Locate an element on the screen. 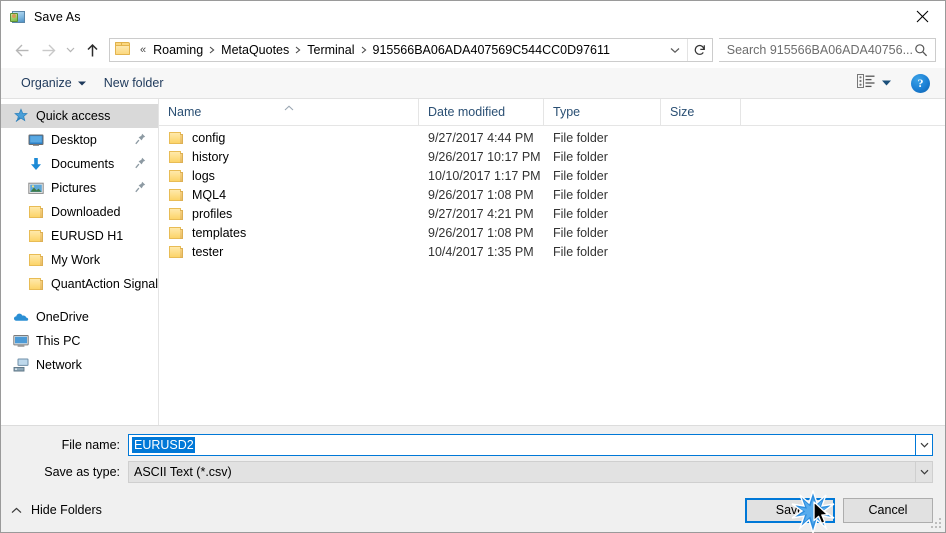 The width and height of the screenshot is (946, 533). up-arrow-icon is located at coordinates (92, 49).